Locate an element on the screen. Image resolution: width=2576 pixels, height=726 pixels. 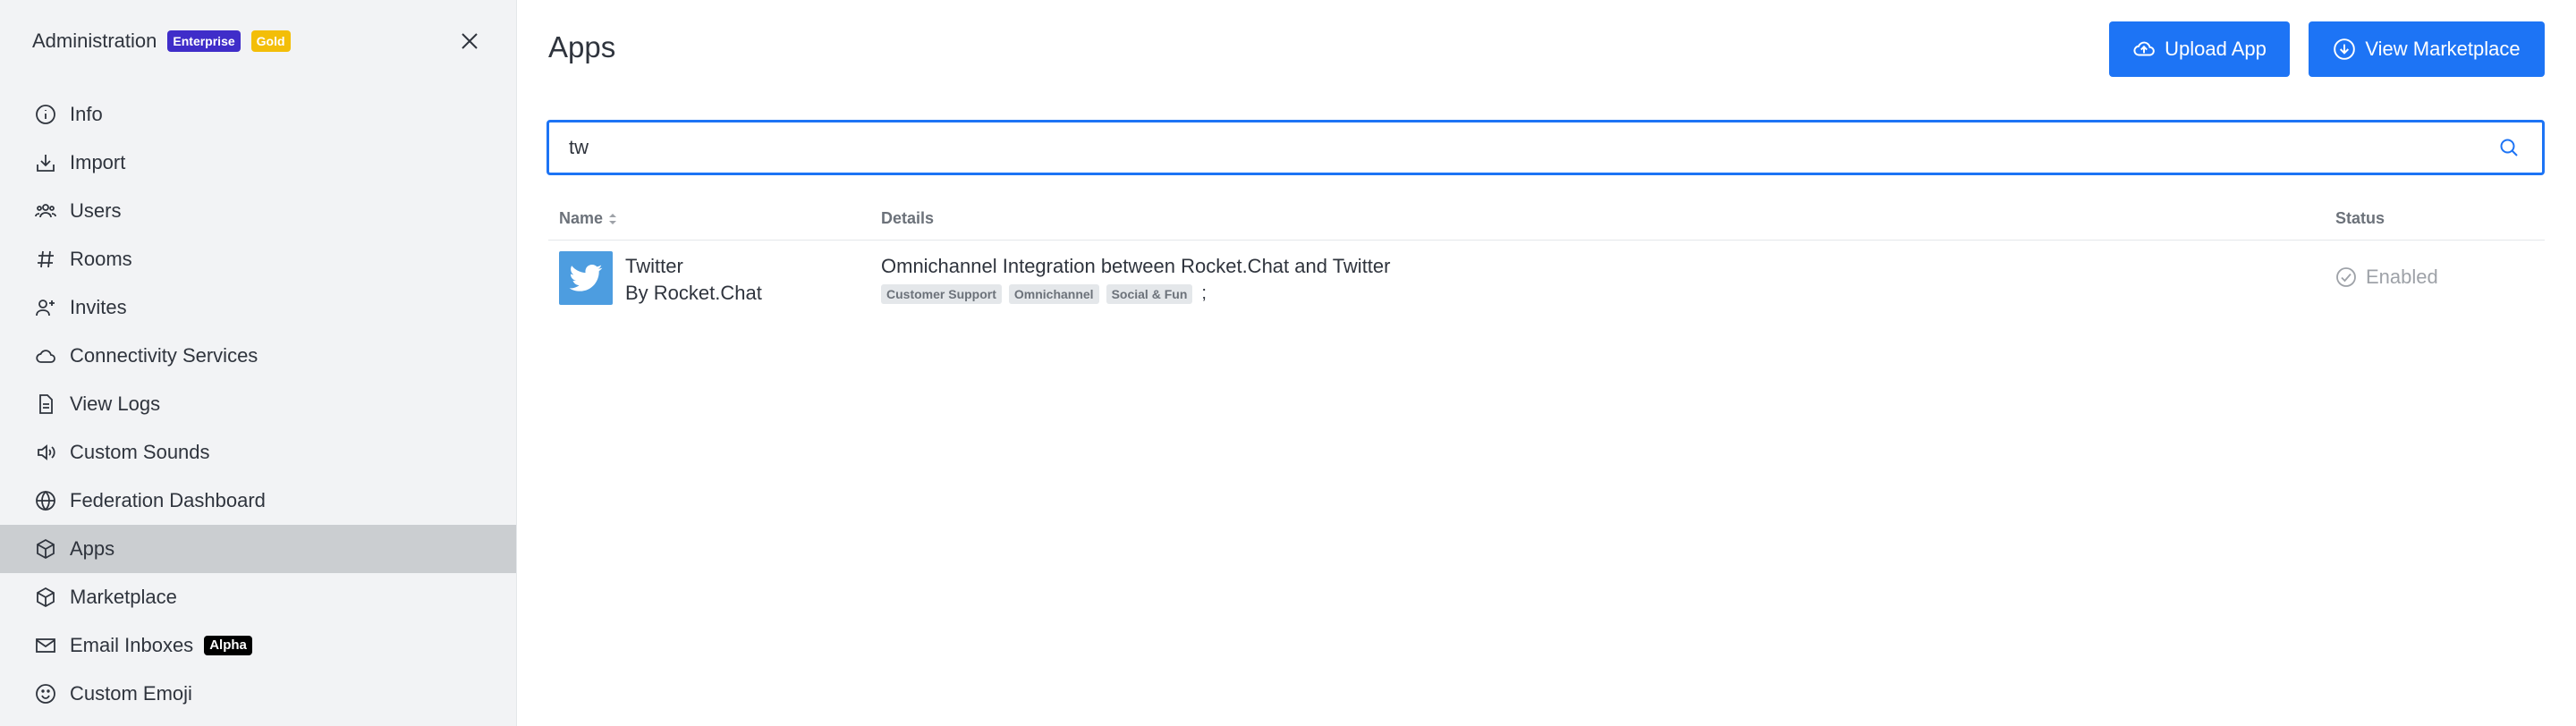
category-tag: Omnichannel is located at coordinates (1053, 293).